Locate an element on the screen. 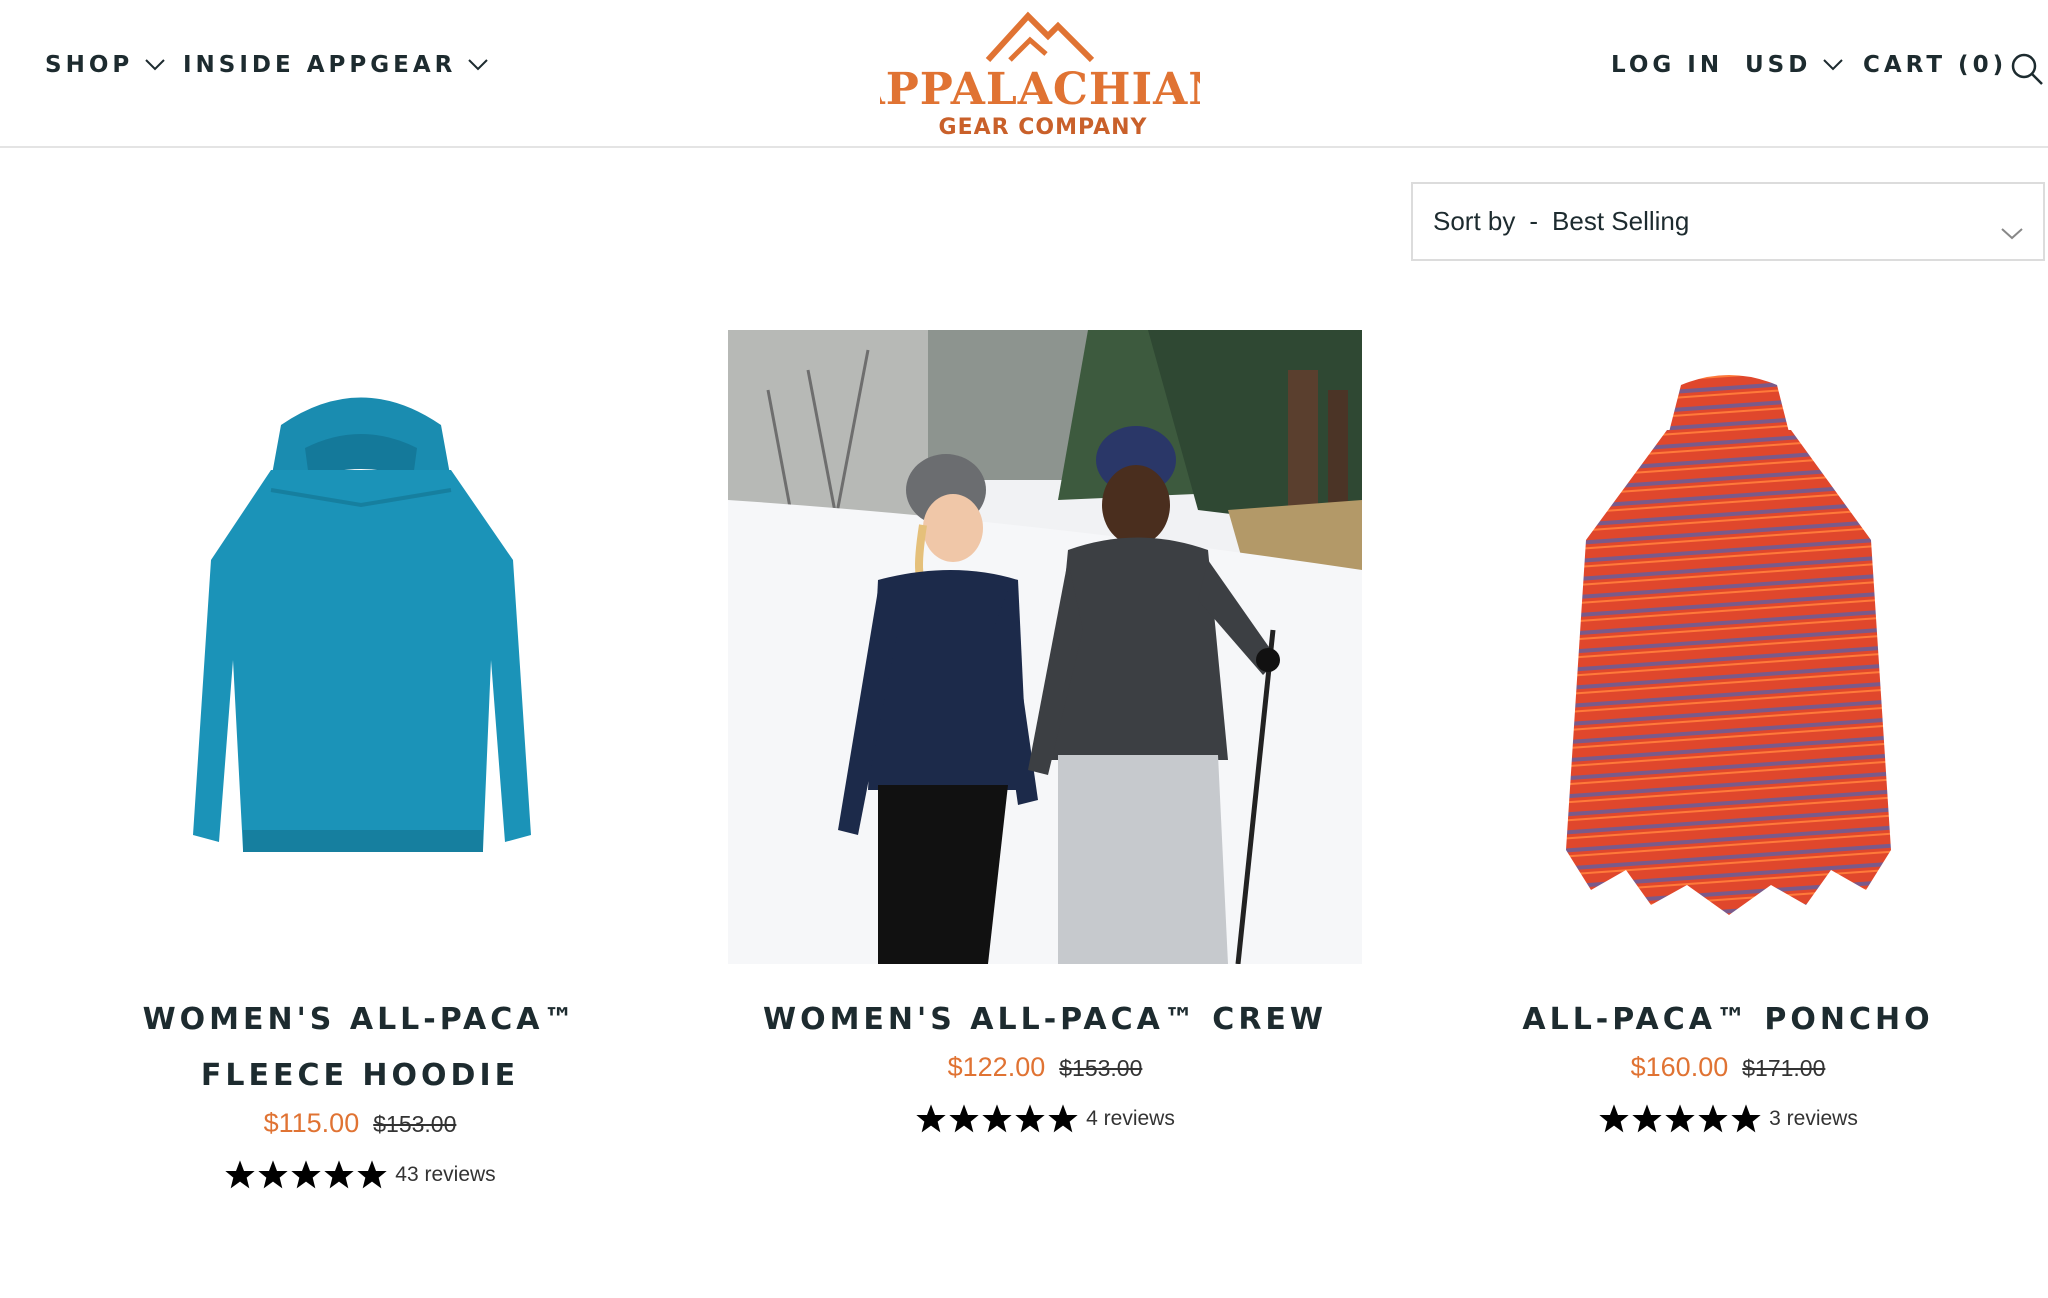 This screenshot has width=2048, height=1298. sale-price: $122.00 is located at coordinates (996, 1067).